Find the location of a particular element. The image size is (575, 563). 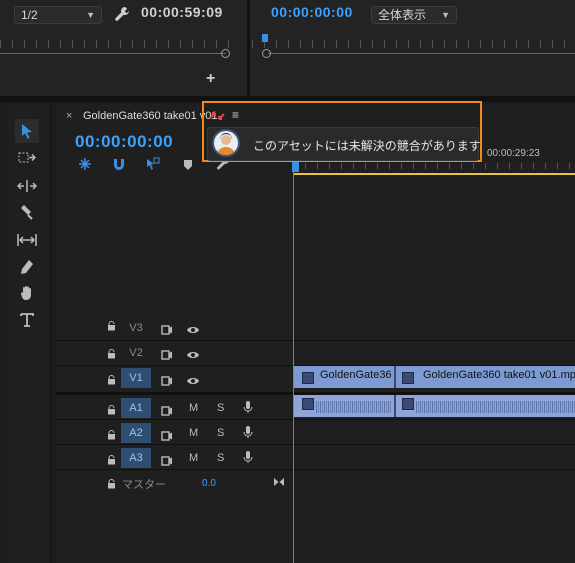

snap-icon is located at coordinates (85, 166).